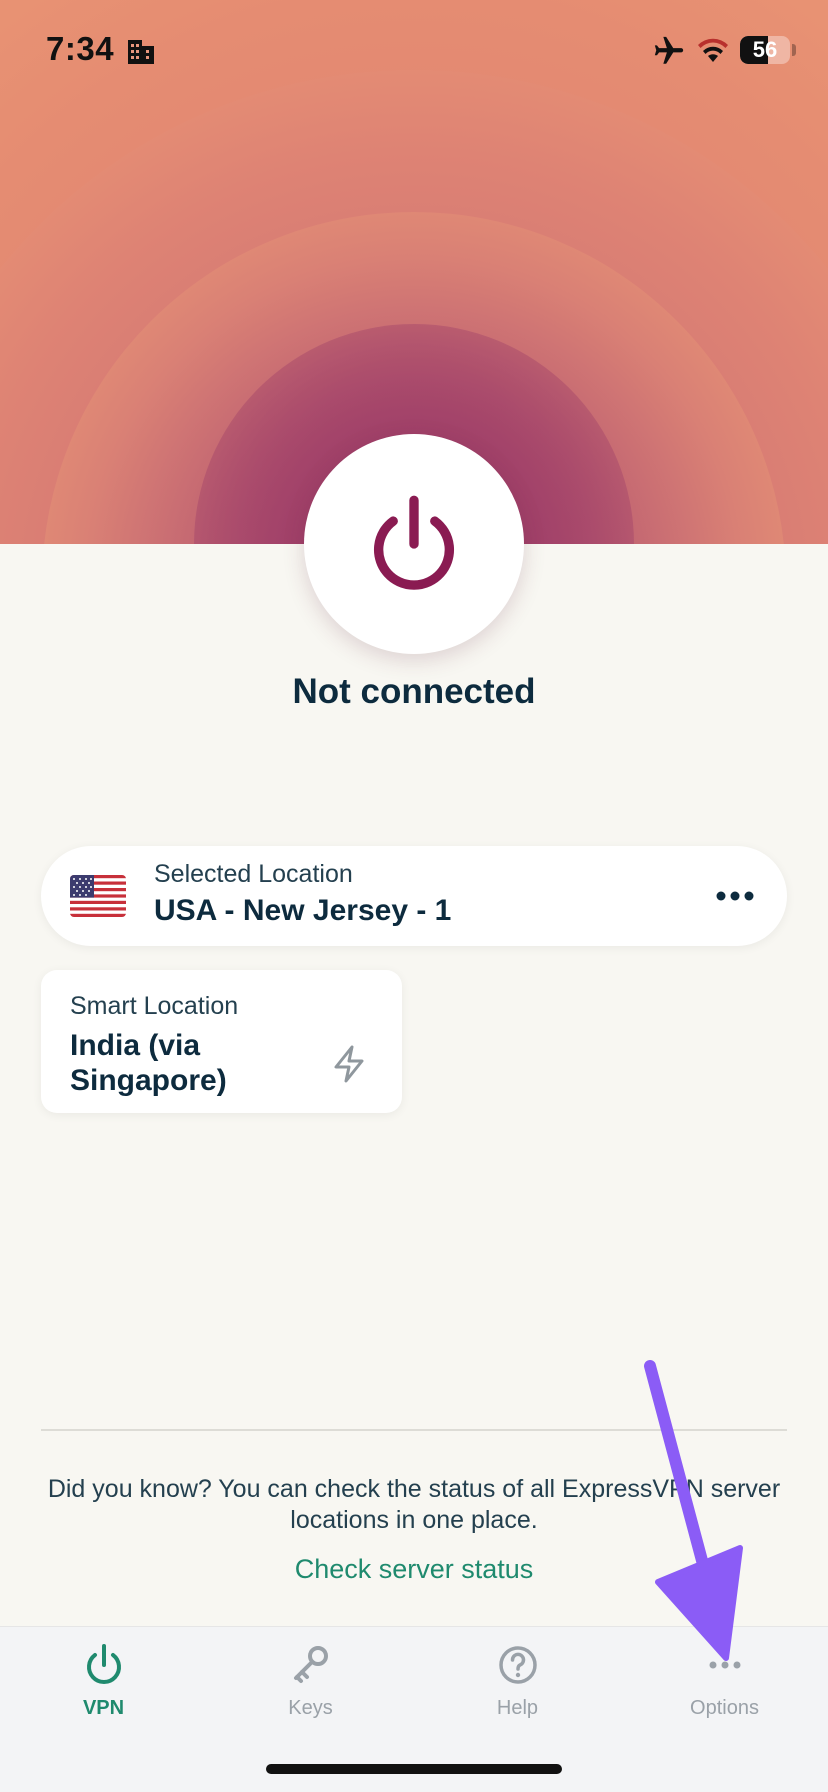 Image resolution: width=828 pixels, height=1792 pixels. What do you see at coordinates (414, 691) in the screenshot?
I see `connection-status: Not connected` at bounding box center [414, 691].